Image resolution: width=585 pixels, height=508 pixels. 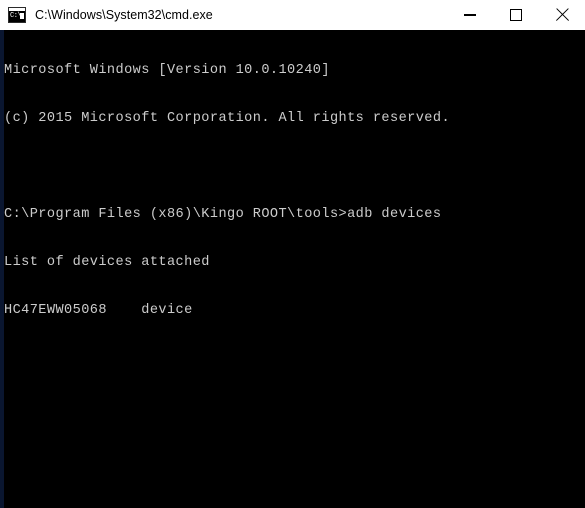 What do you see at coordinates (17, 15) in the screenshot?
I see `cmd-console-icon: C:\` at bounding box center [17, 15].